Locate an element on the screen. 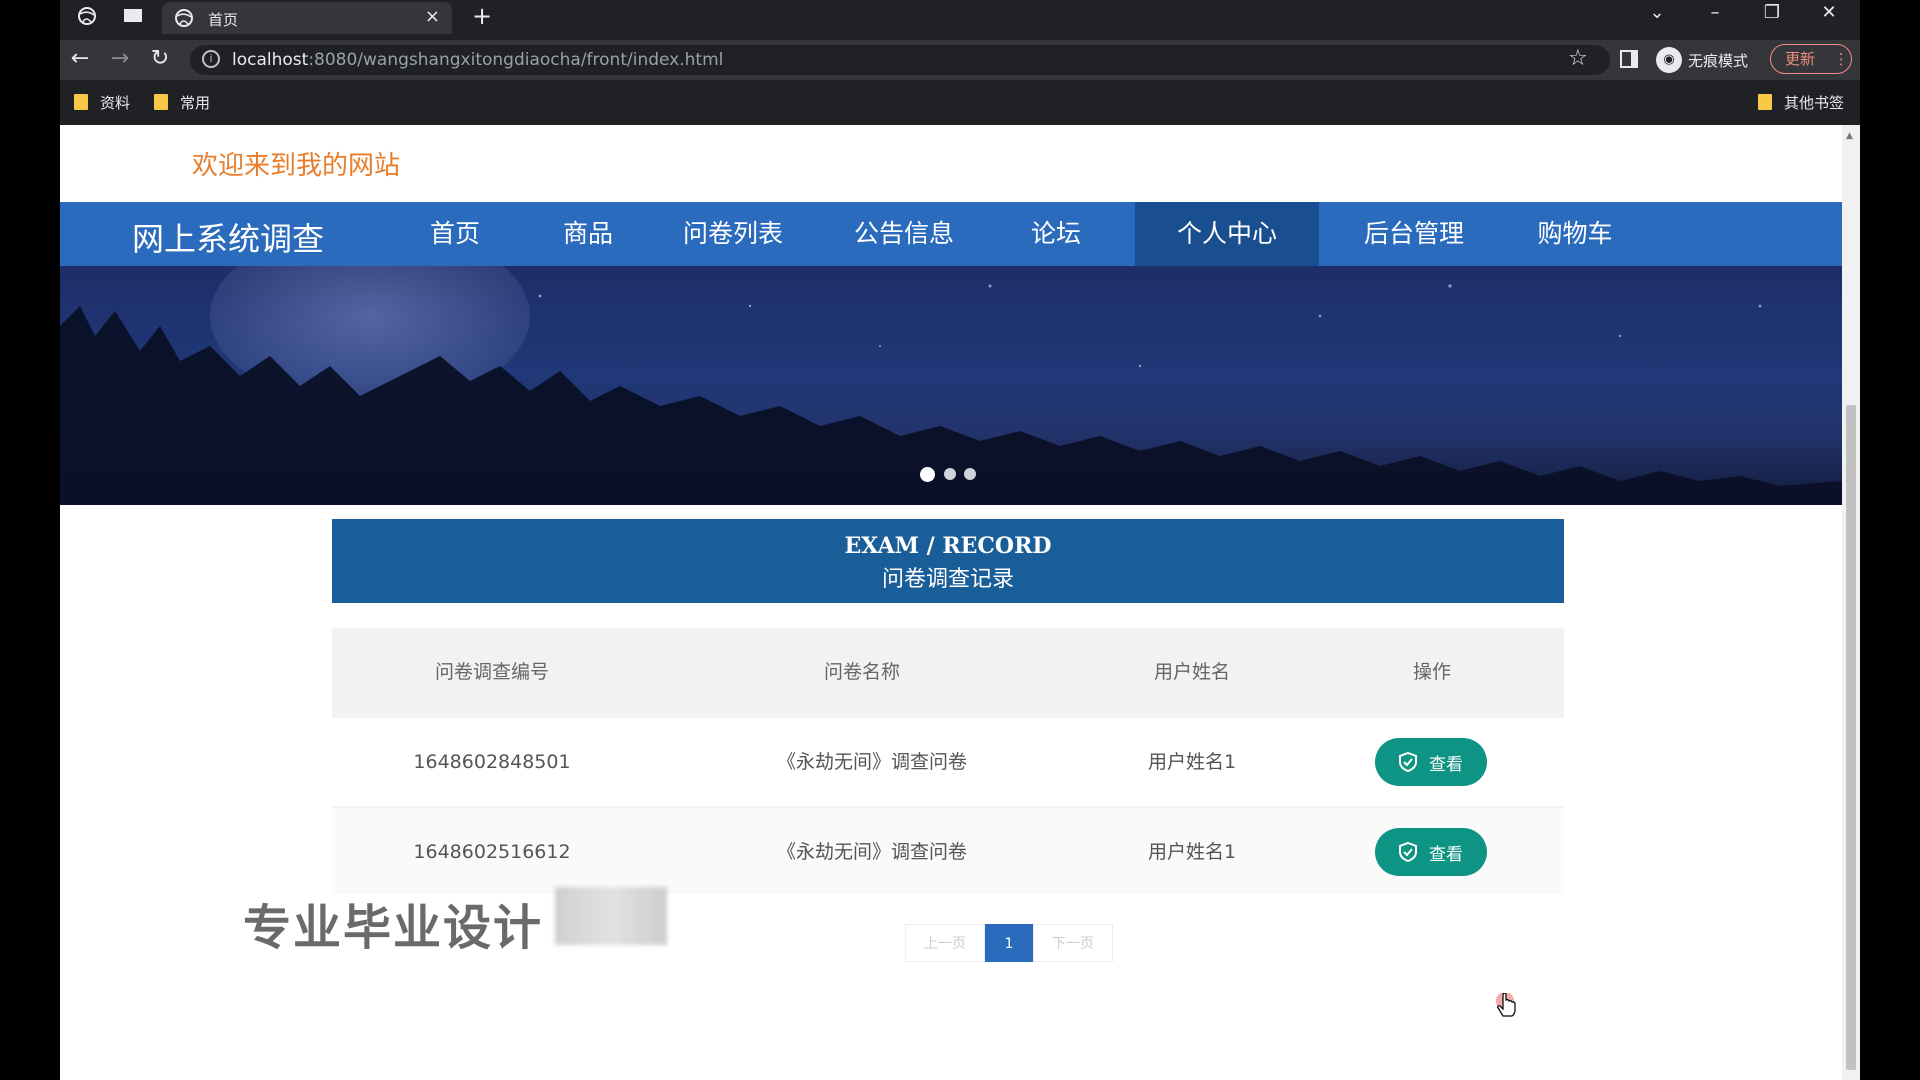  nav-survey-list: 问卷列表 is located at coordinates (733, 234).